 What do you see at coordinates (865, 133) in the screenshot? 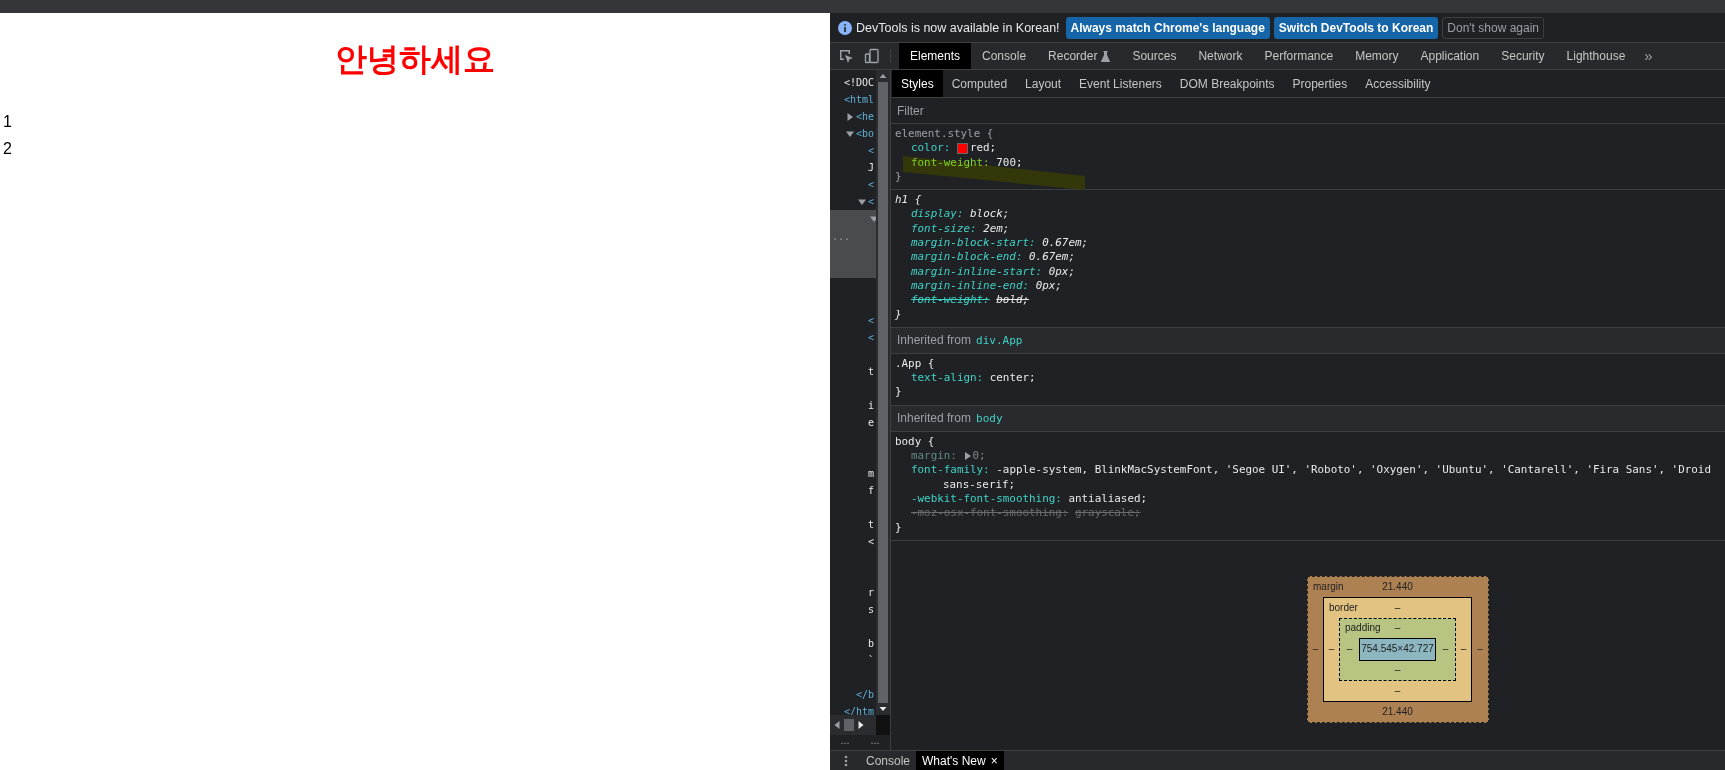
I see `html-tag: <bo` at bounding box center [865, 133].